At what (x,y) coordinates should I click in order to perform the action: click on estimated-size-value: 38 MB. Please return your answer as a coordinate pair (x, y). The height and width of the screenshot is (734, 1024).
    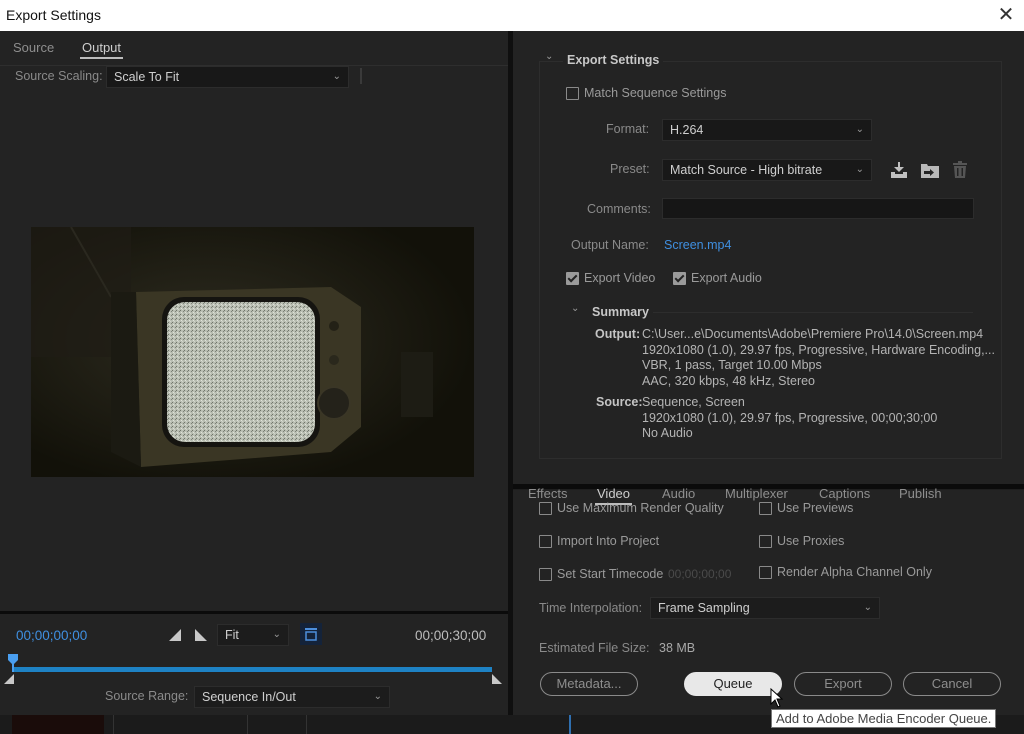
    Looking at the image, I should click on (677, 648).